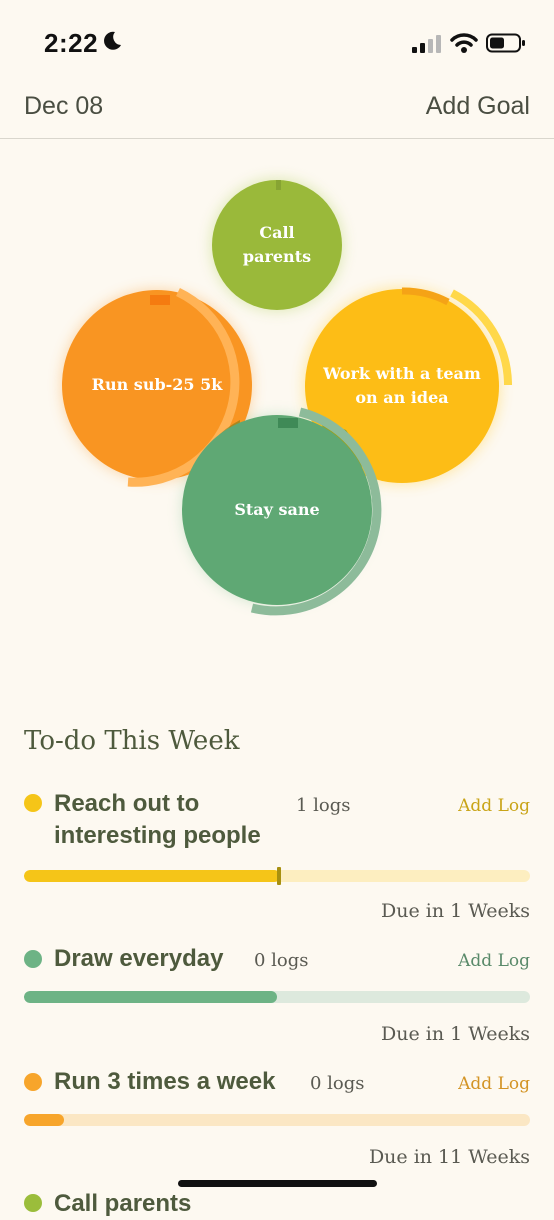 This screenshot has height=1220, width=554. I want to click on due-label: Due in 11 Weeks, so click(449, 1157).